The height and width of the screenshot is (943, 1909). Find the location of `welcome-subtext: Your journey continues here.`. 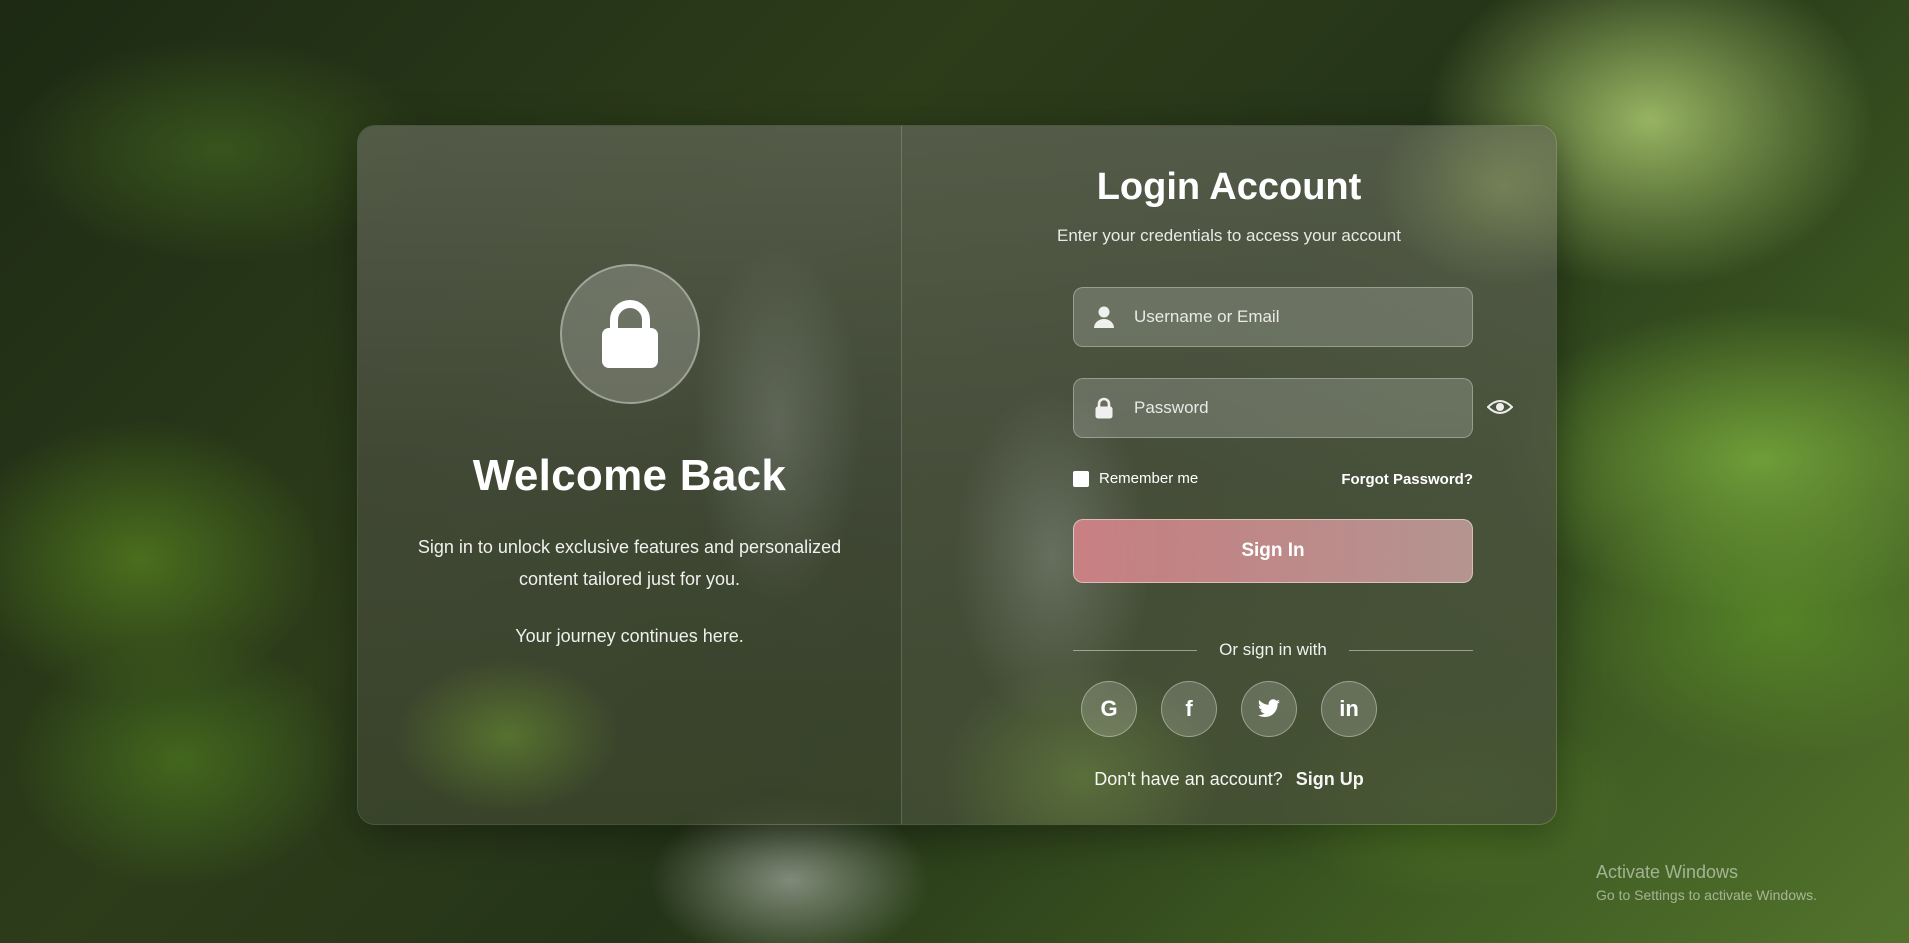

welcome-subtext: Your journey continues here. is located at coordinates (629, 636).